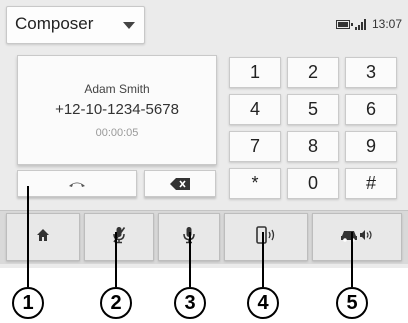  What do you see at coordinates (344, 24) in the screenshot?
I see `battery-icon` at bounding box center [344, 24].